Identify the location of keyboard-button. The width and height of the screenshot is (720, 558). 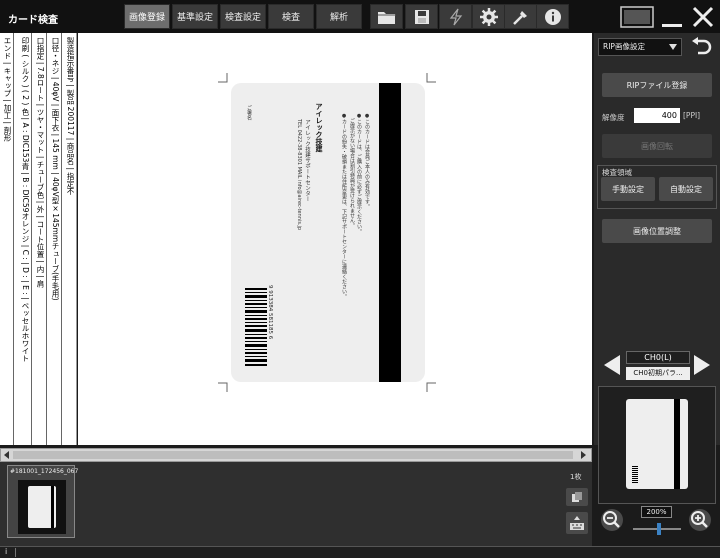
(577, 523).